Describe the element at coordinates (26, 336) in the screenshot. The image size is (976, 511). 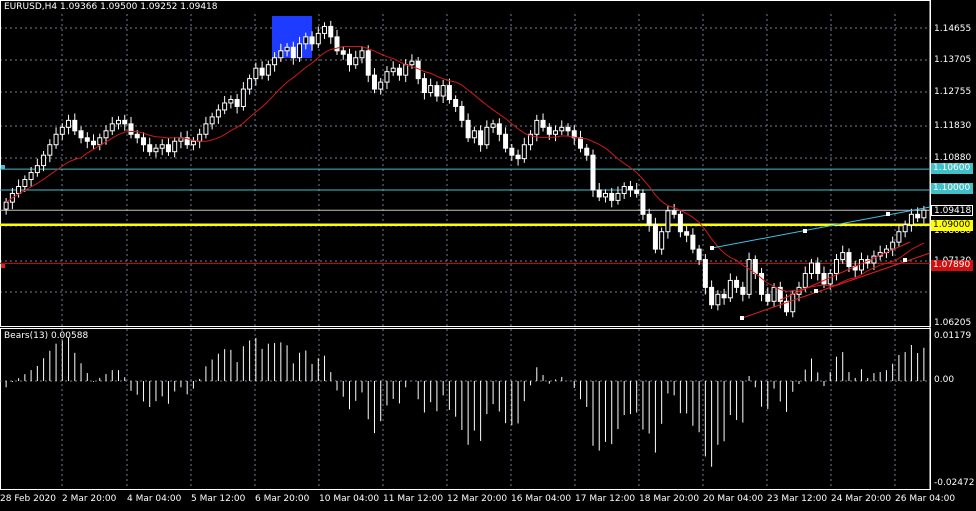
I see `indicator-name: Bears(13)` at that location.